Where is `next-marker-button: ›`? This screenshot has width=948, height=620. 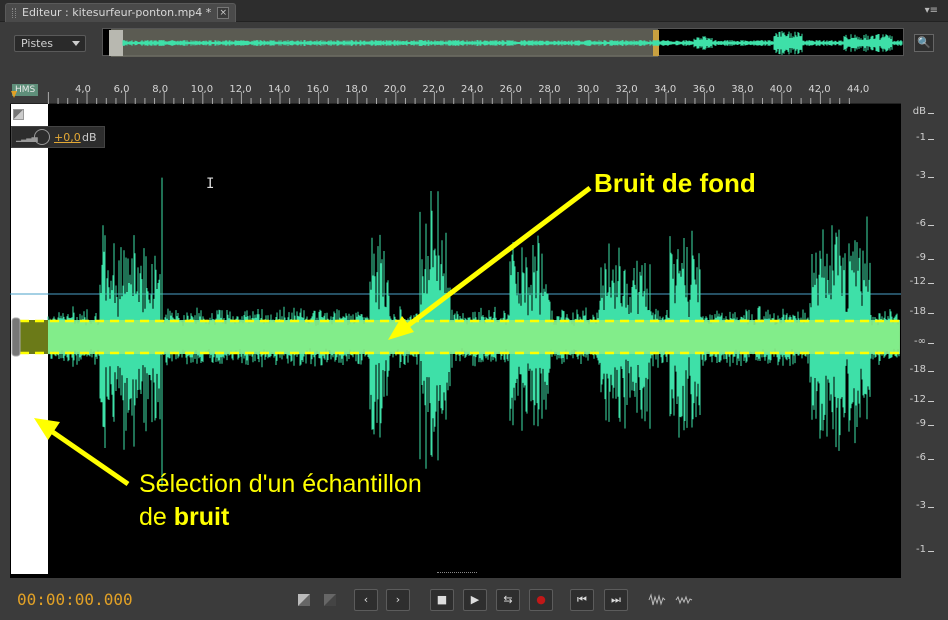
next-marker-button: › is located at coordinates (398, 600).